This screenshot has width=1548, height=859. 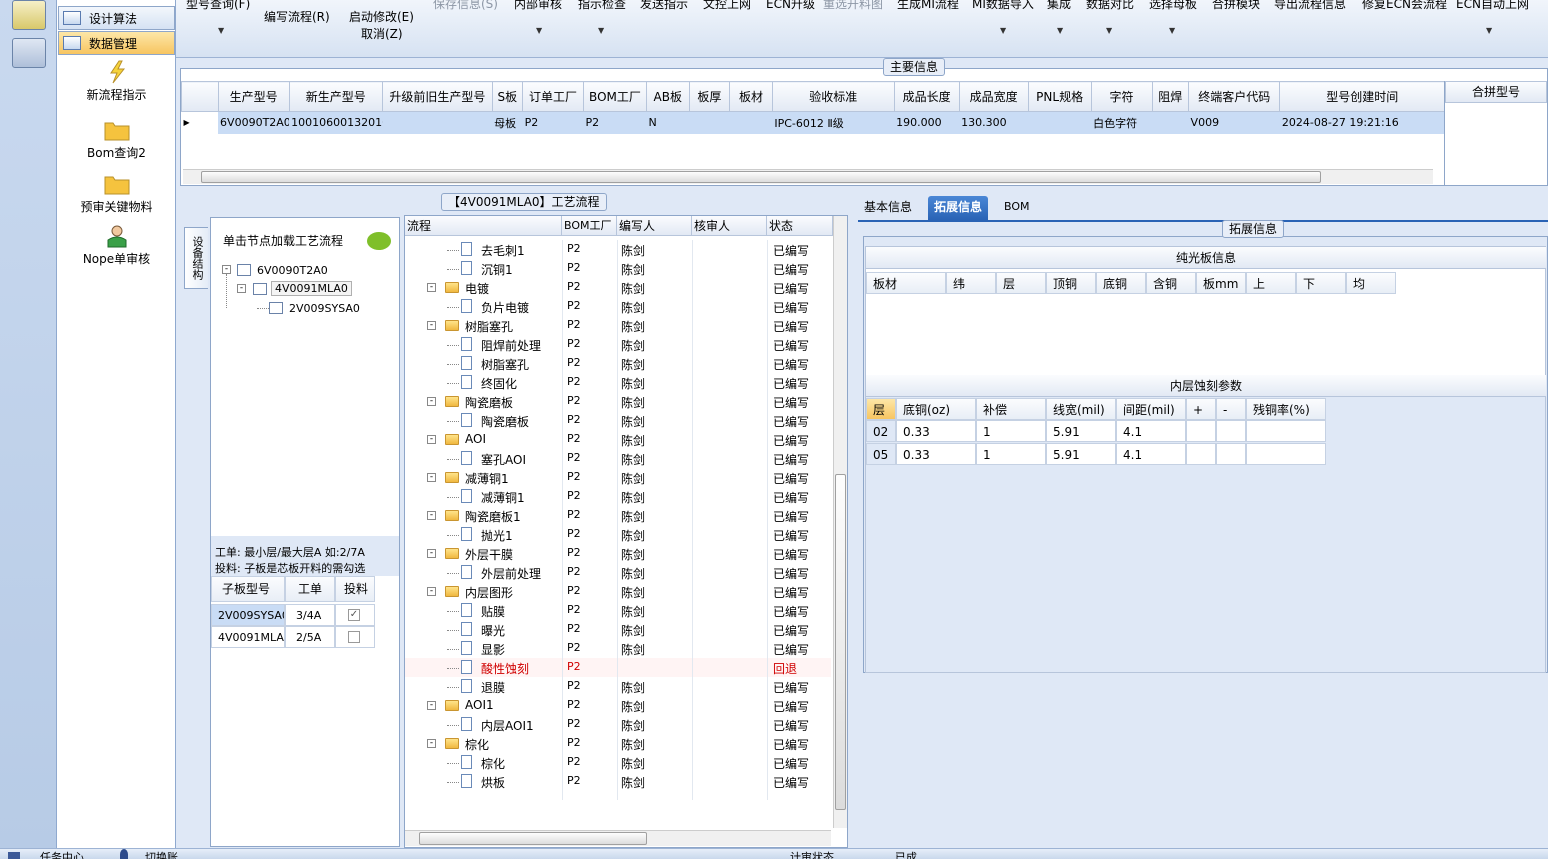 What do you see at coordinates (729, 226) in the screenshot?
I see `col-header: 核审人` at bounding box center [729, 226].